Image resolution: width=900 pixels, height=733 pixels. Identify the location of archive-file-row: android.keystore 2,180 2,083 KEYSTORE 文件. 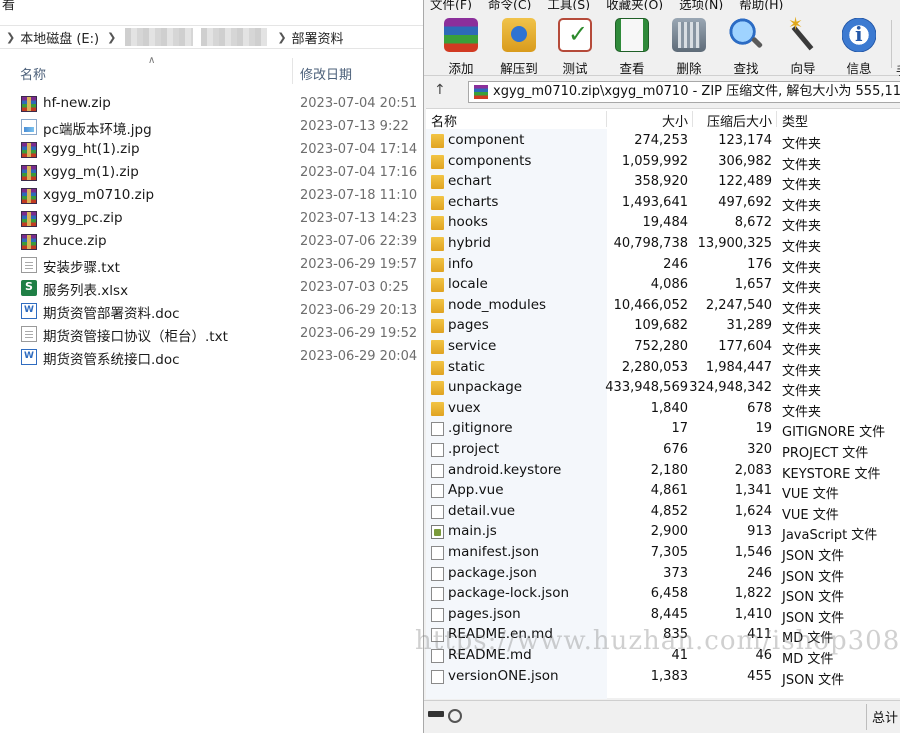
(663, 471).